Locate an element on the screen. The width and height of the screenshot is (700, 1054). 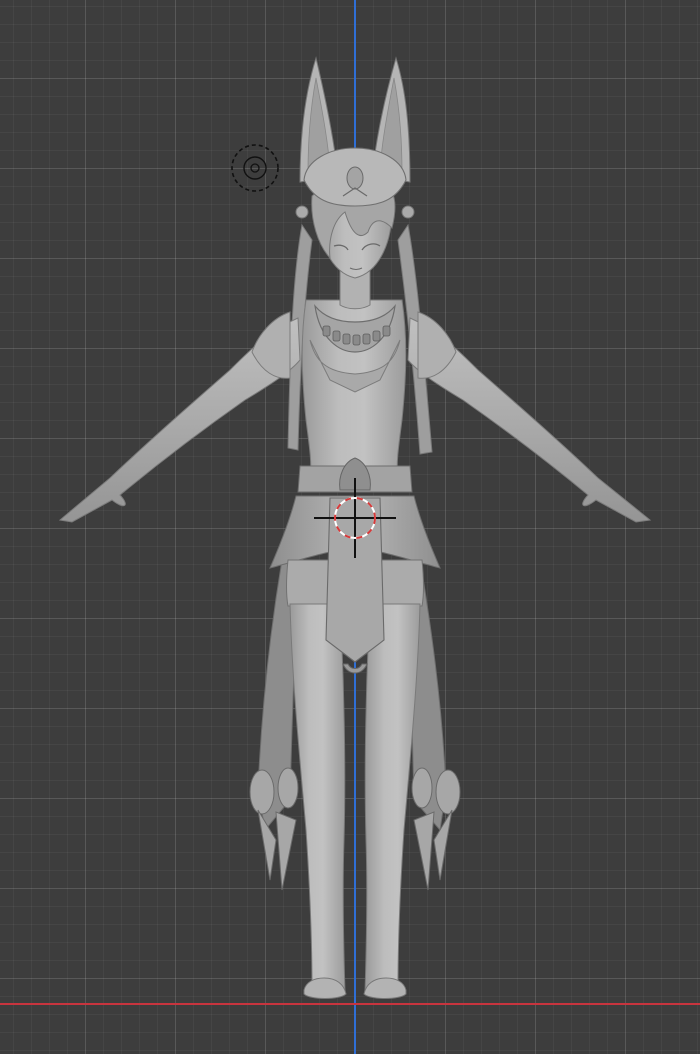
leg-right is located at coordinates (392, 800).